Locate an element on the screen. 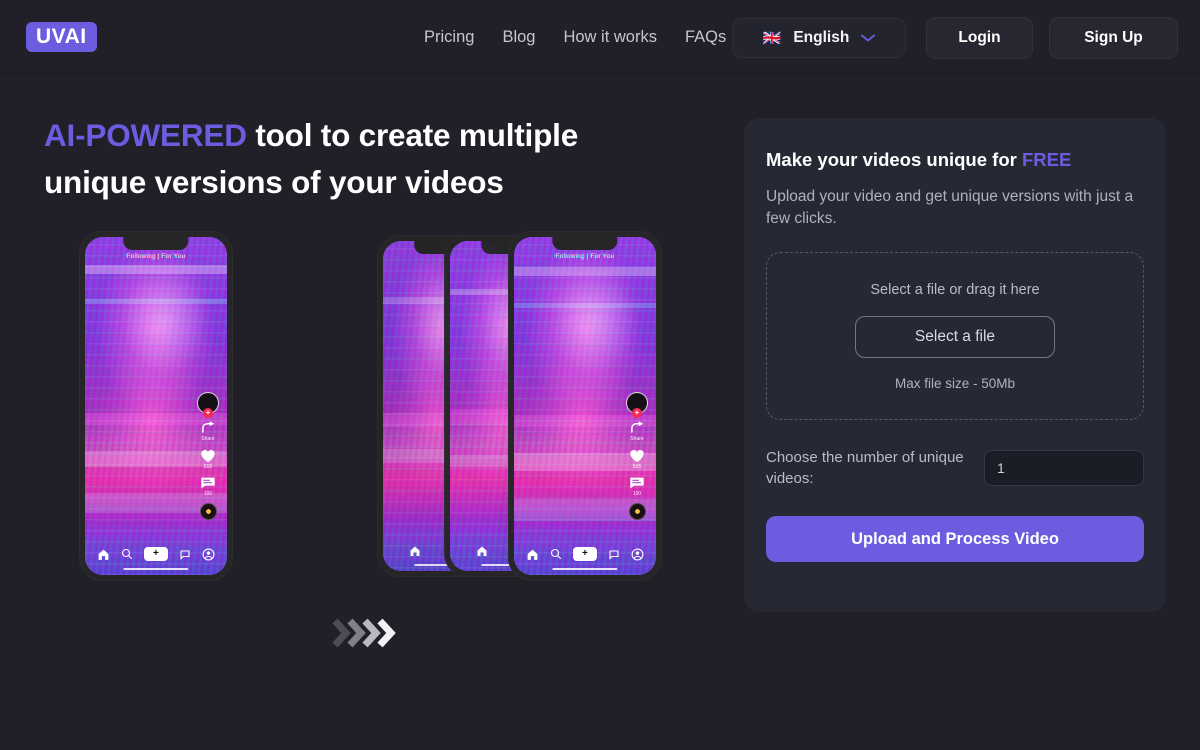  process-arrows-icon is located at coordinates (365, 633).